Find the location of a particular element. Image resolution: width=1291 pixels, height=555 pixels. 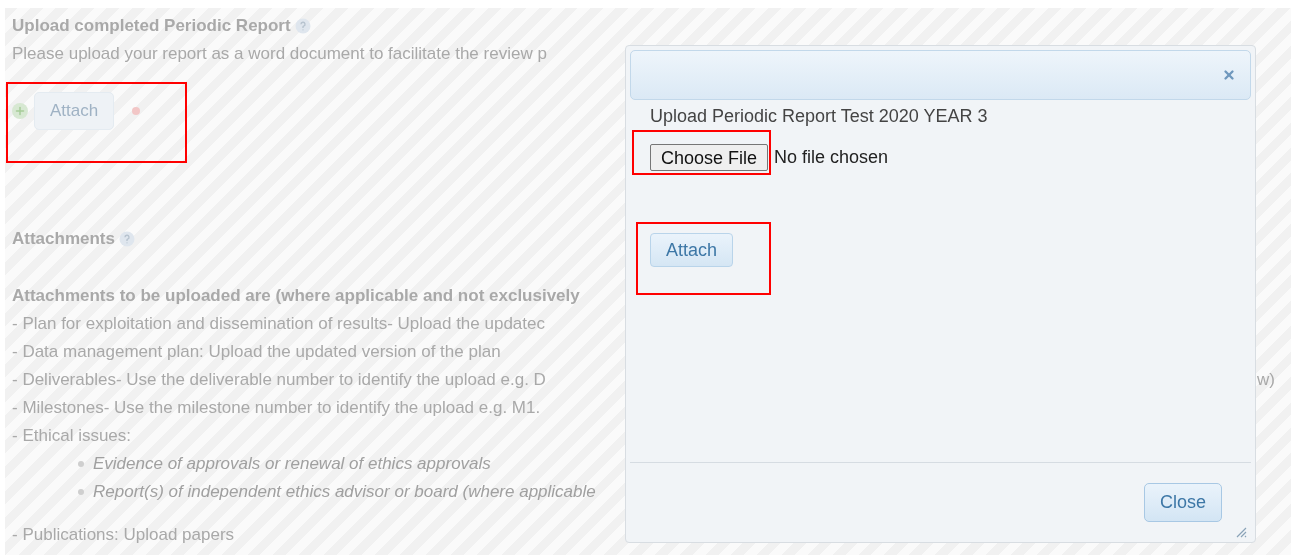

attachments-intro: Attachments to be uploaded are (where applicable and not exclusively is located at coordinates (296, 296).